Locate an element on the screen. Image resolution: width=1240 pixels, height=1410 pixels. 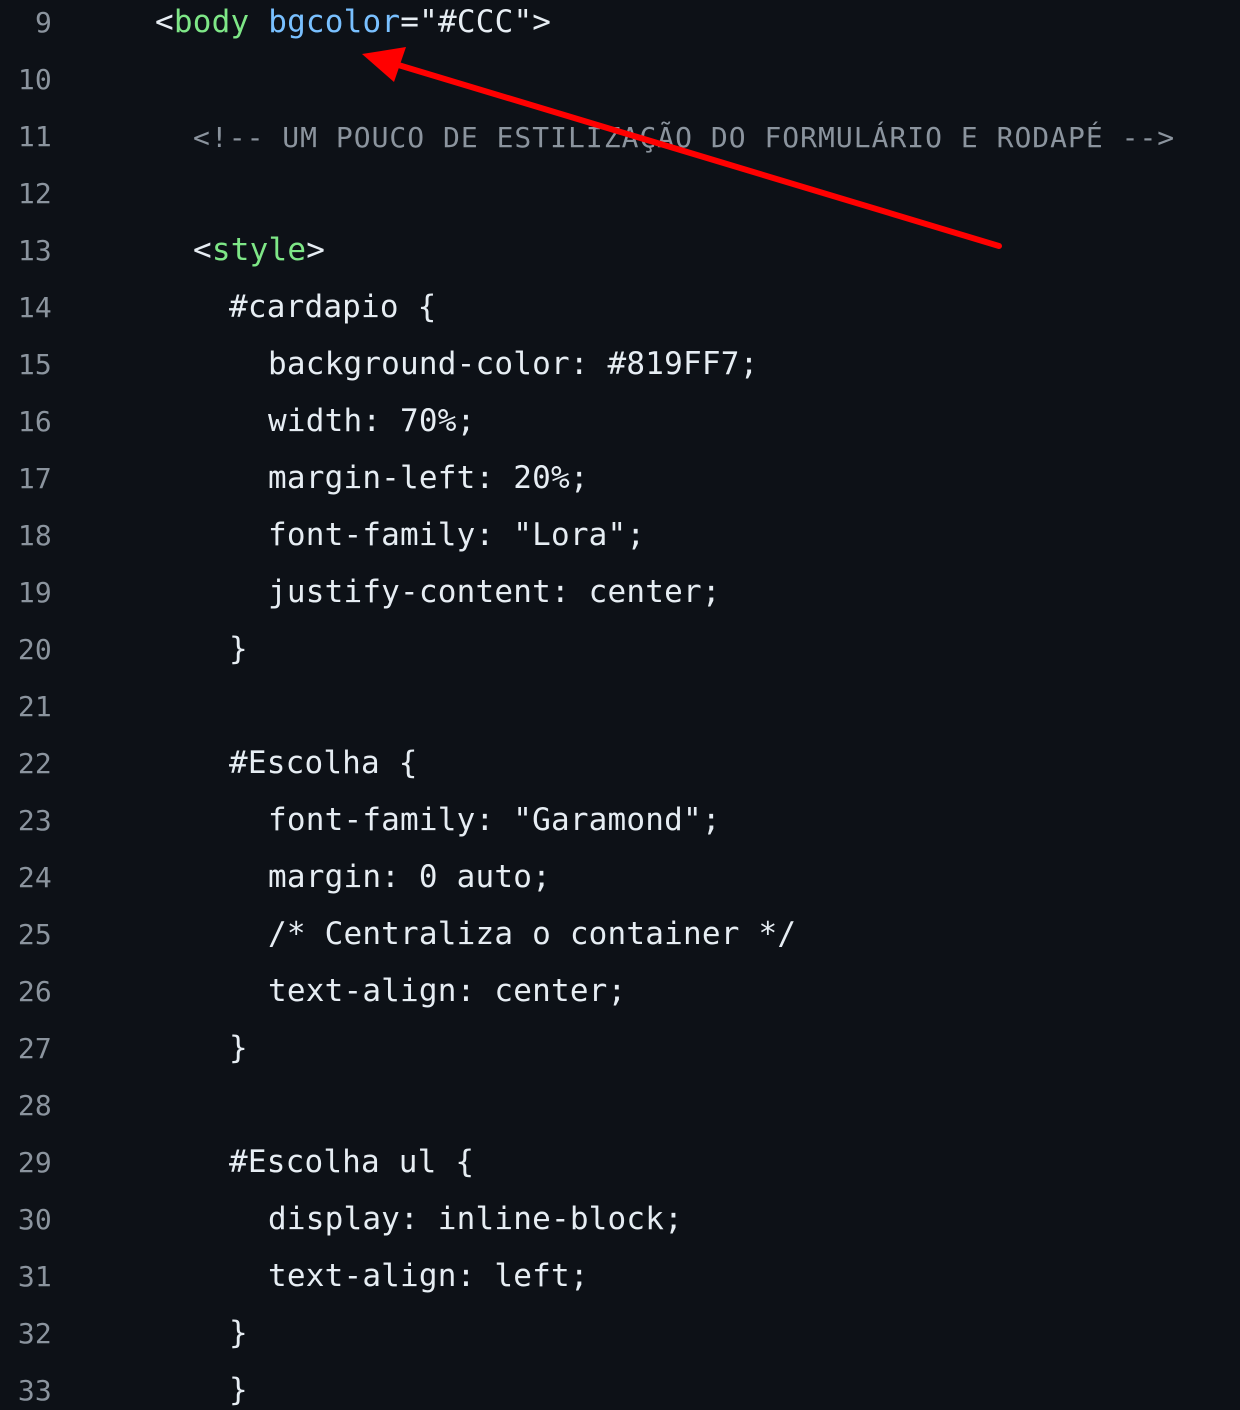
code-text: <body bgcolor="#CCC"> is located at coordinates (353, 22).